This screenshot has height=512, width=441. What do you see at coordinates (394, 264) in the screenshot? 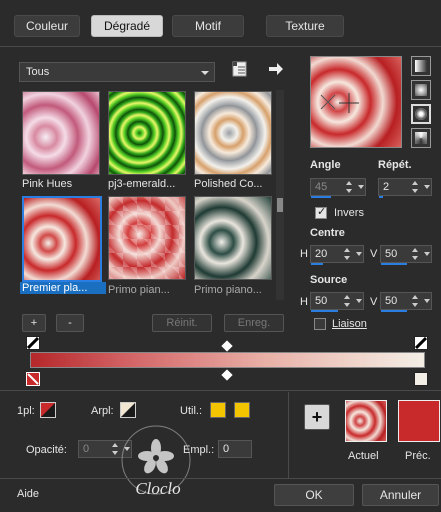
I see `center-v-slider` at bounding box center [394, 264].